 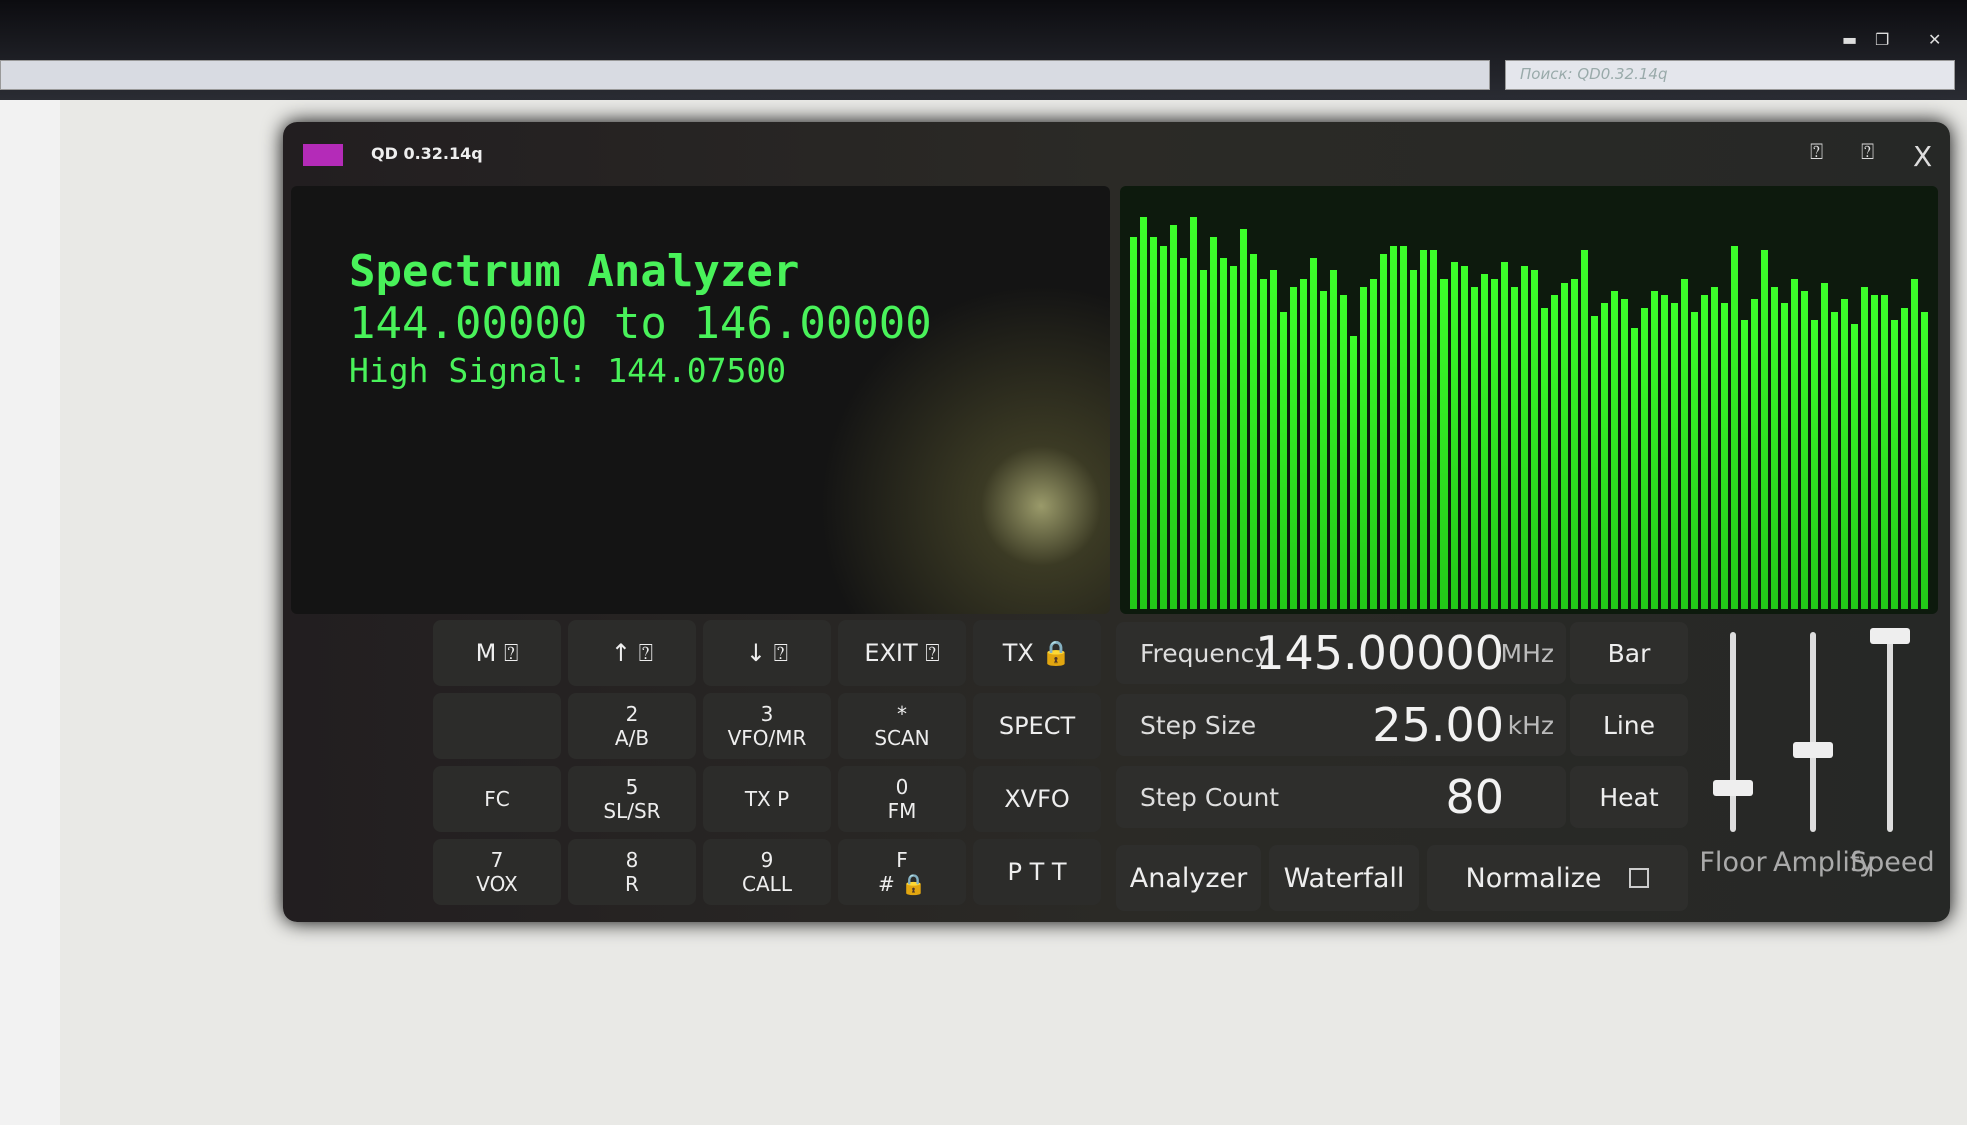 What do you see at coordinates (767, 726) in the screenshot?
I see `keypad-key: 3 VFO/MR` at bounding box center [767, 726].